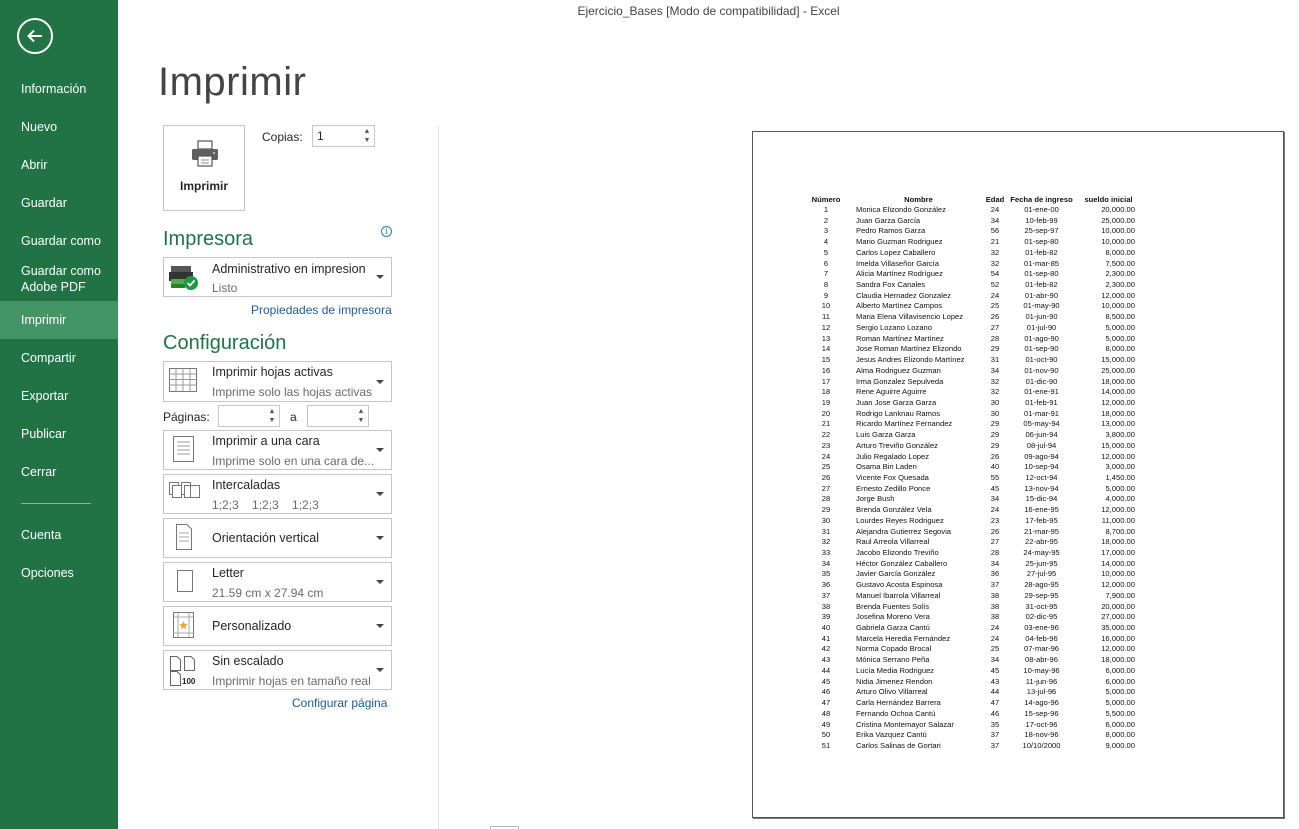 The width and height of the screenshot is (1299, 829). What do you see at coordinates (185, 494) in the screenshot?
I see `collated-icon` at bounding box center [185, 494].